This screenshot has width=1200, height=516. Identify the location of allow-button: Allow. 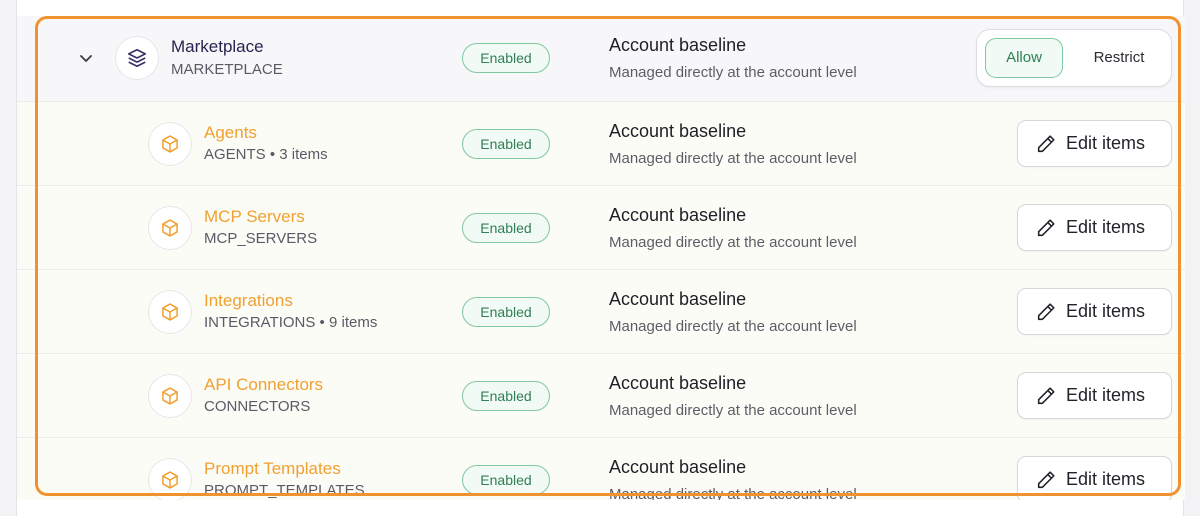
(1024, 58).